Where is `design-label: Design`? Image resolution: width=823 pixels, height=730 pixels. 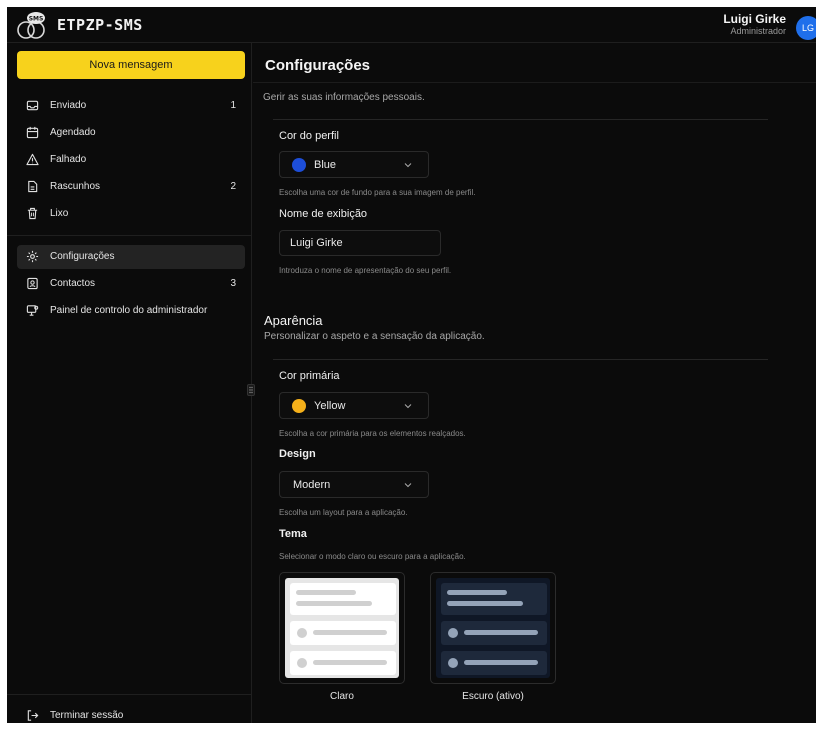 design-label: Design is located at coordinates (297, 454).